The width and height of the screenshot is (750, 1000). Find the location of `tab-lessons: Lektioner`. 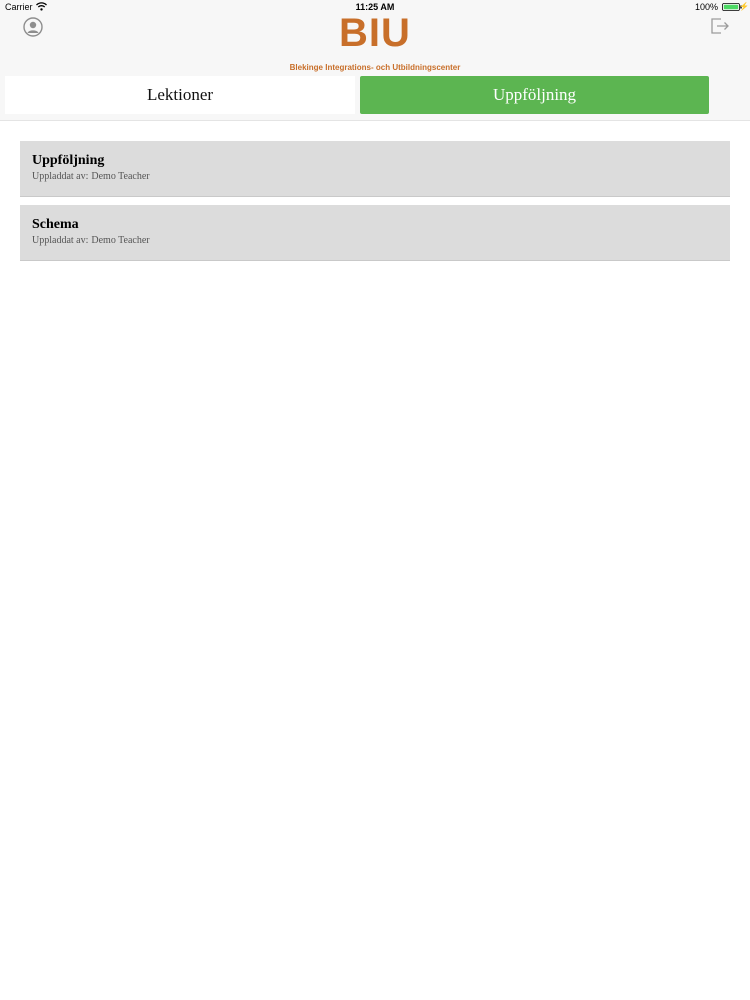

tab-lessons: Lektioner is located at coordinates (180, 95).